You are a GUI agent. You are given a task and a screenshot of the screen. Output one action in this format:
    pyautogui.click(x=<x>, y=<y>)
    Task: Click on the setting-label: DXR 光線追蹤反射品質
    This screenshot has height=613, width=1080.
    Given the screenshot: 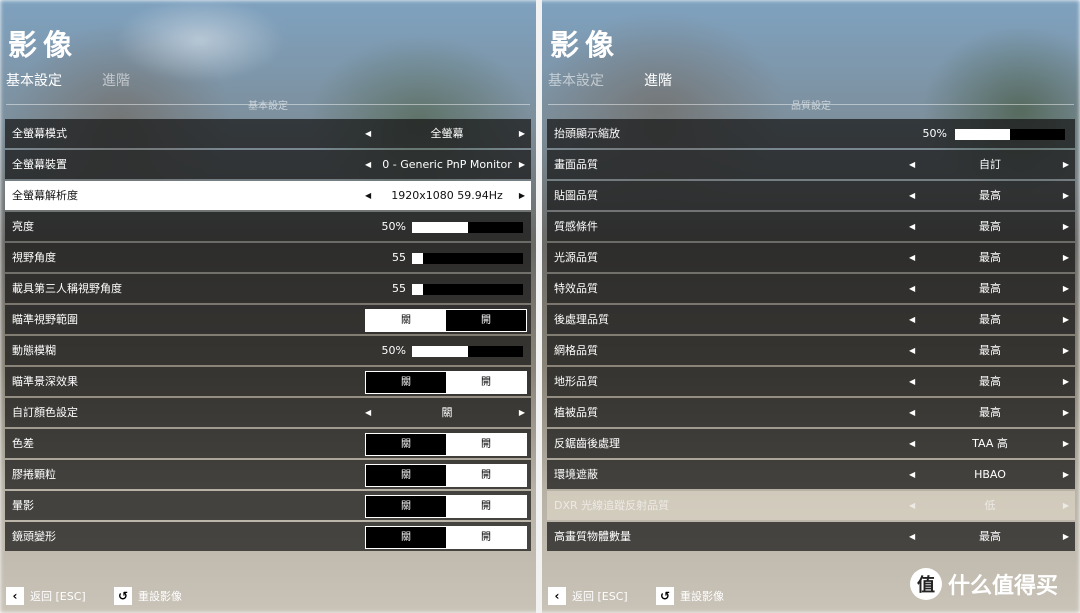 What is the action you would take?
    pyautogui.click(x=612, y=505)
    